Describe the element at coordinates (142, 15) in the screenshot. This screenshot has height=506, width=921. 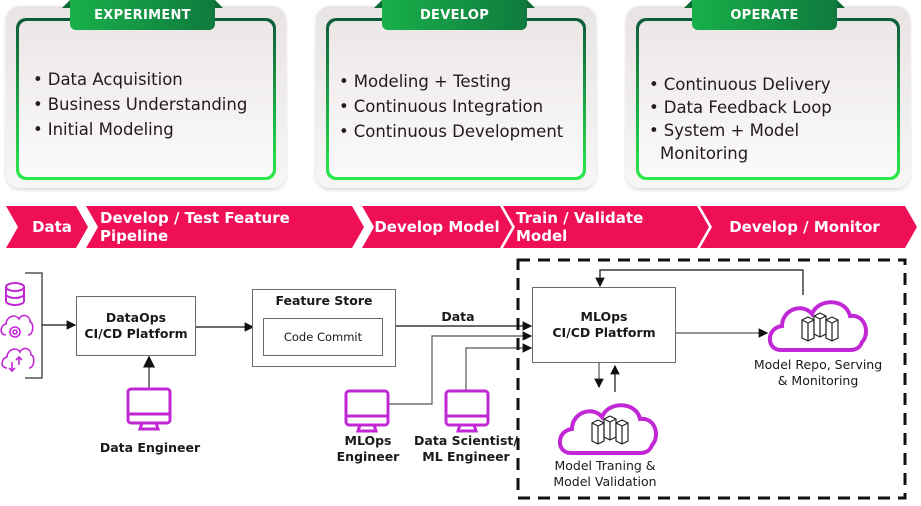
I see `phase-title-experiment: EXPERIMENT` at that location.